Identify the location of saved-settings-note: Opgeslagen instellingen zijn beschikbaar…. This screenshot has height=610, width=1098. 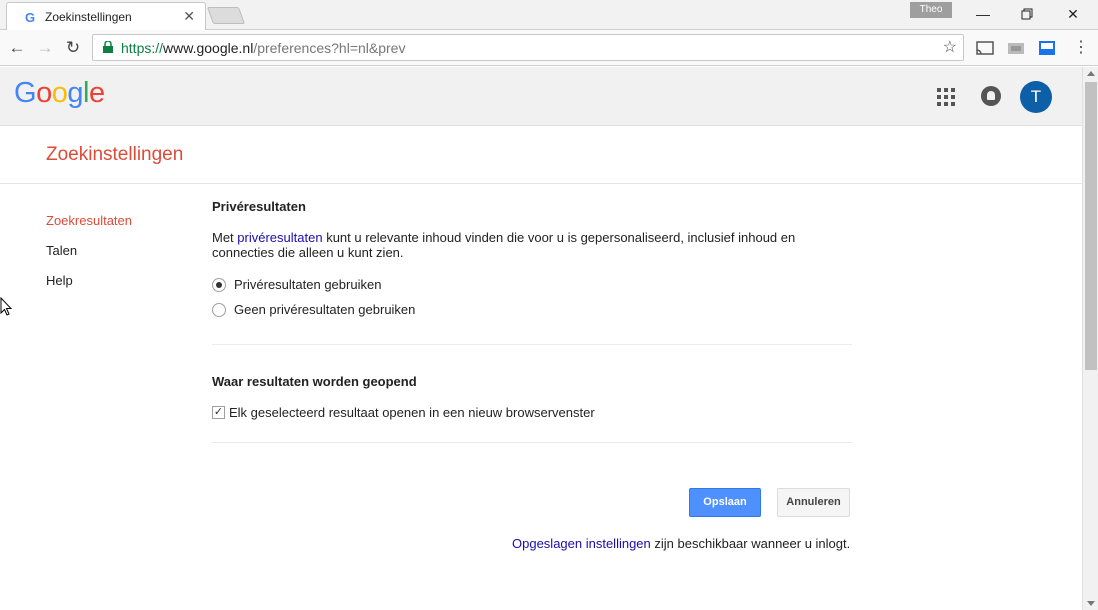
(681, 543).